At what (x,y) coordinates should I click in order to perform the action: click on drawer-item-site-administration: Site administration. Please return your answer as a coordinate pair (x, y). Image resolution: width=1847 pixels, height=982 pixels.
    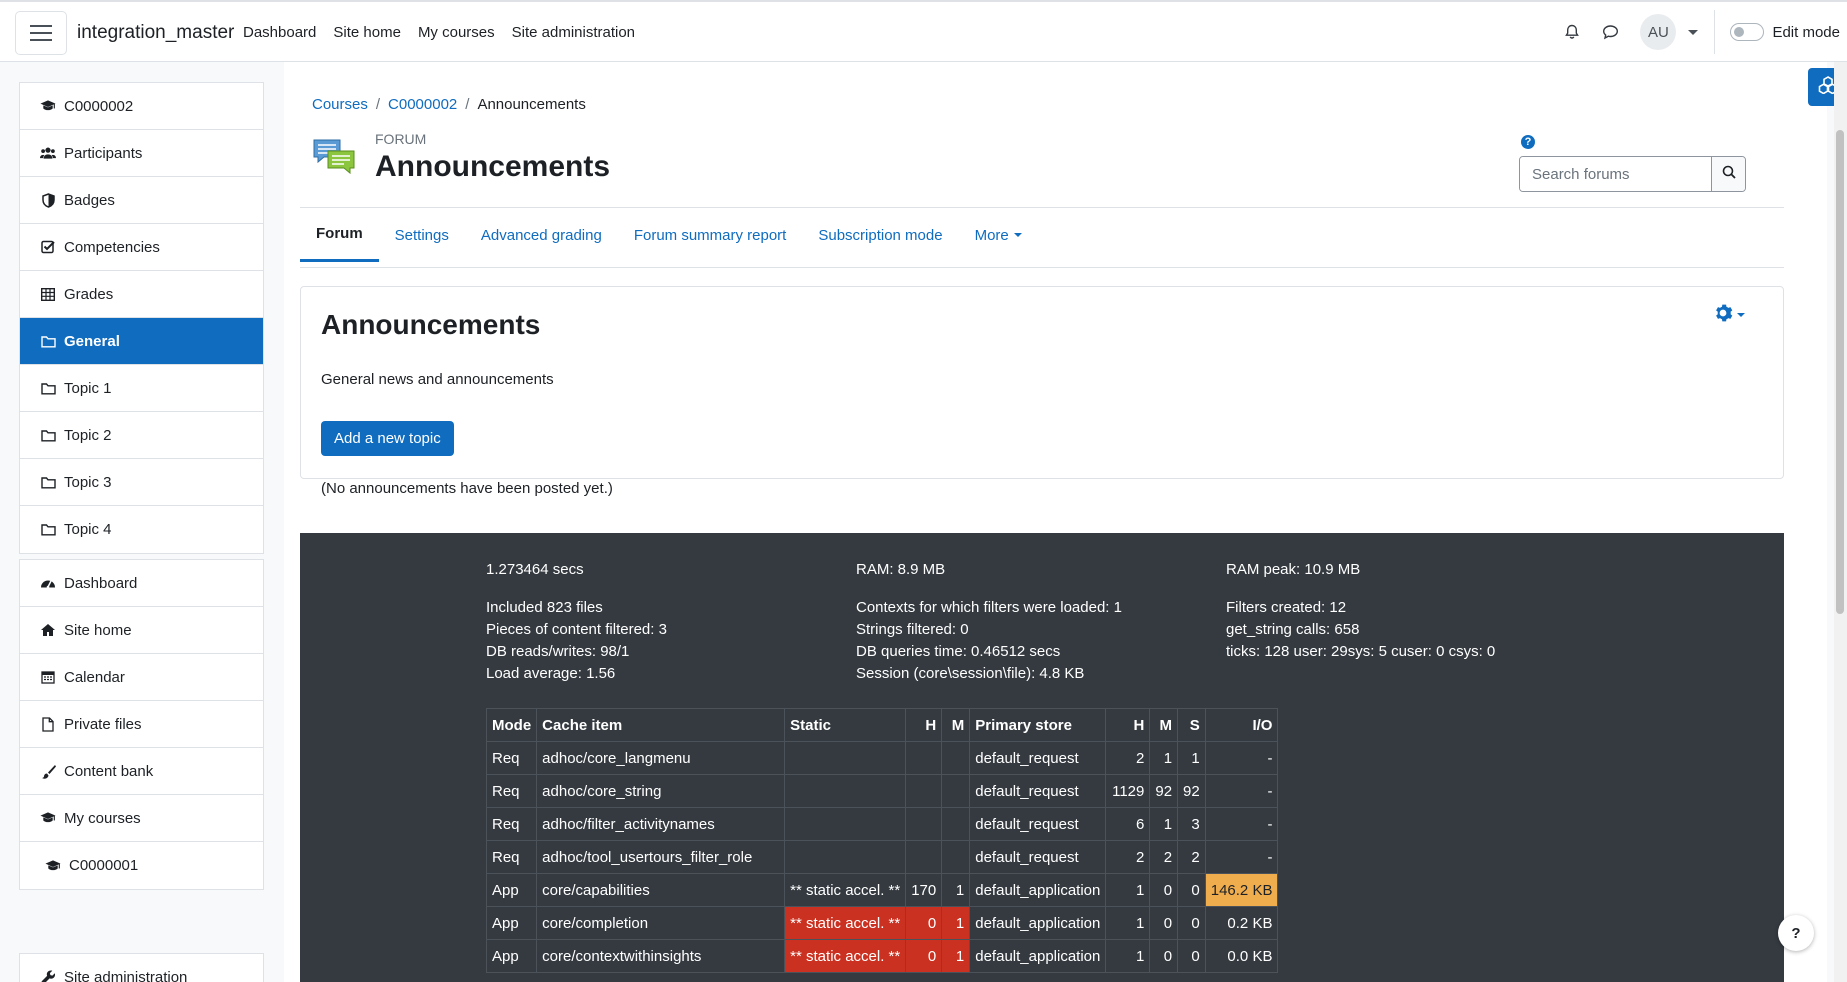
    Looking at the image, I should click on (141, 968).